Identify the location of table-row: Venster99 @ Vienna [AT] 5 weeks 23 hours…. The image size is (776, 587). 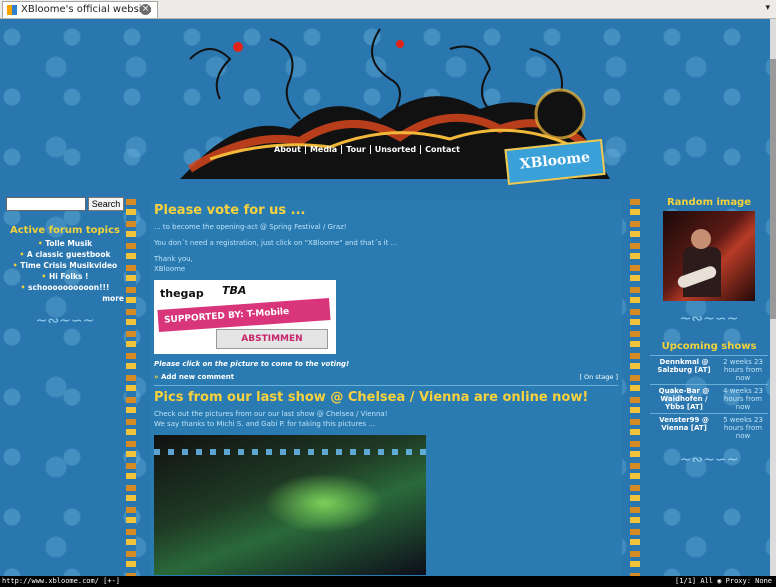
(709, 427).